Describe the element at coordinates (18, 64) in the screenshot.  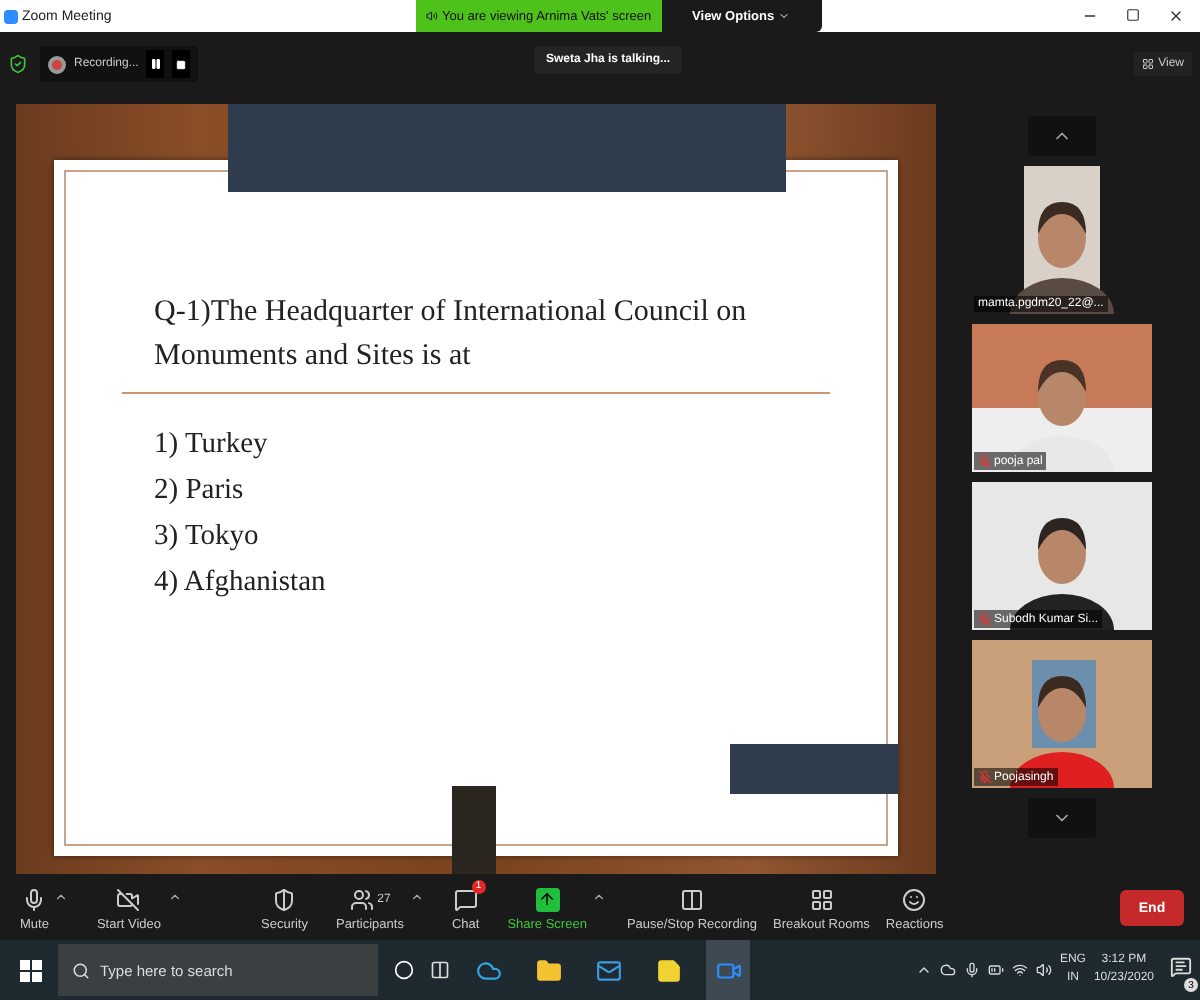
I see `security-shield-icon` at that location.